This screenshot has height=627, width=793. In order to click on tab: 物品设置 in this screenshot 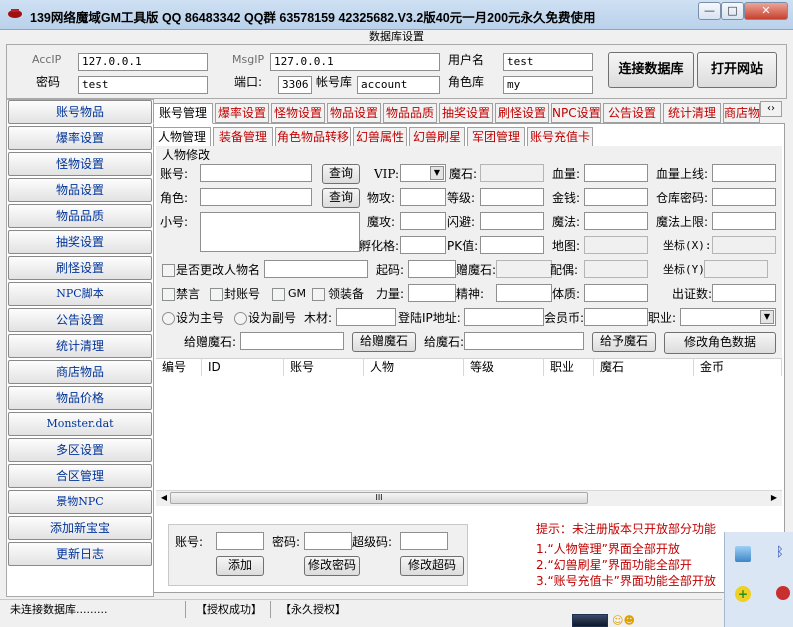, I will do `click(354, 113)`.